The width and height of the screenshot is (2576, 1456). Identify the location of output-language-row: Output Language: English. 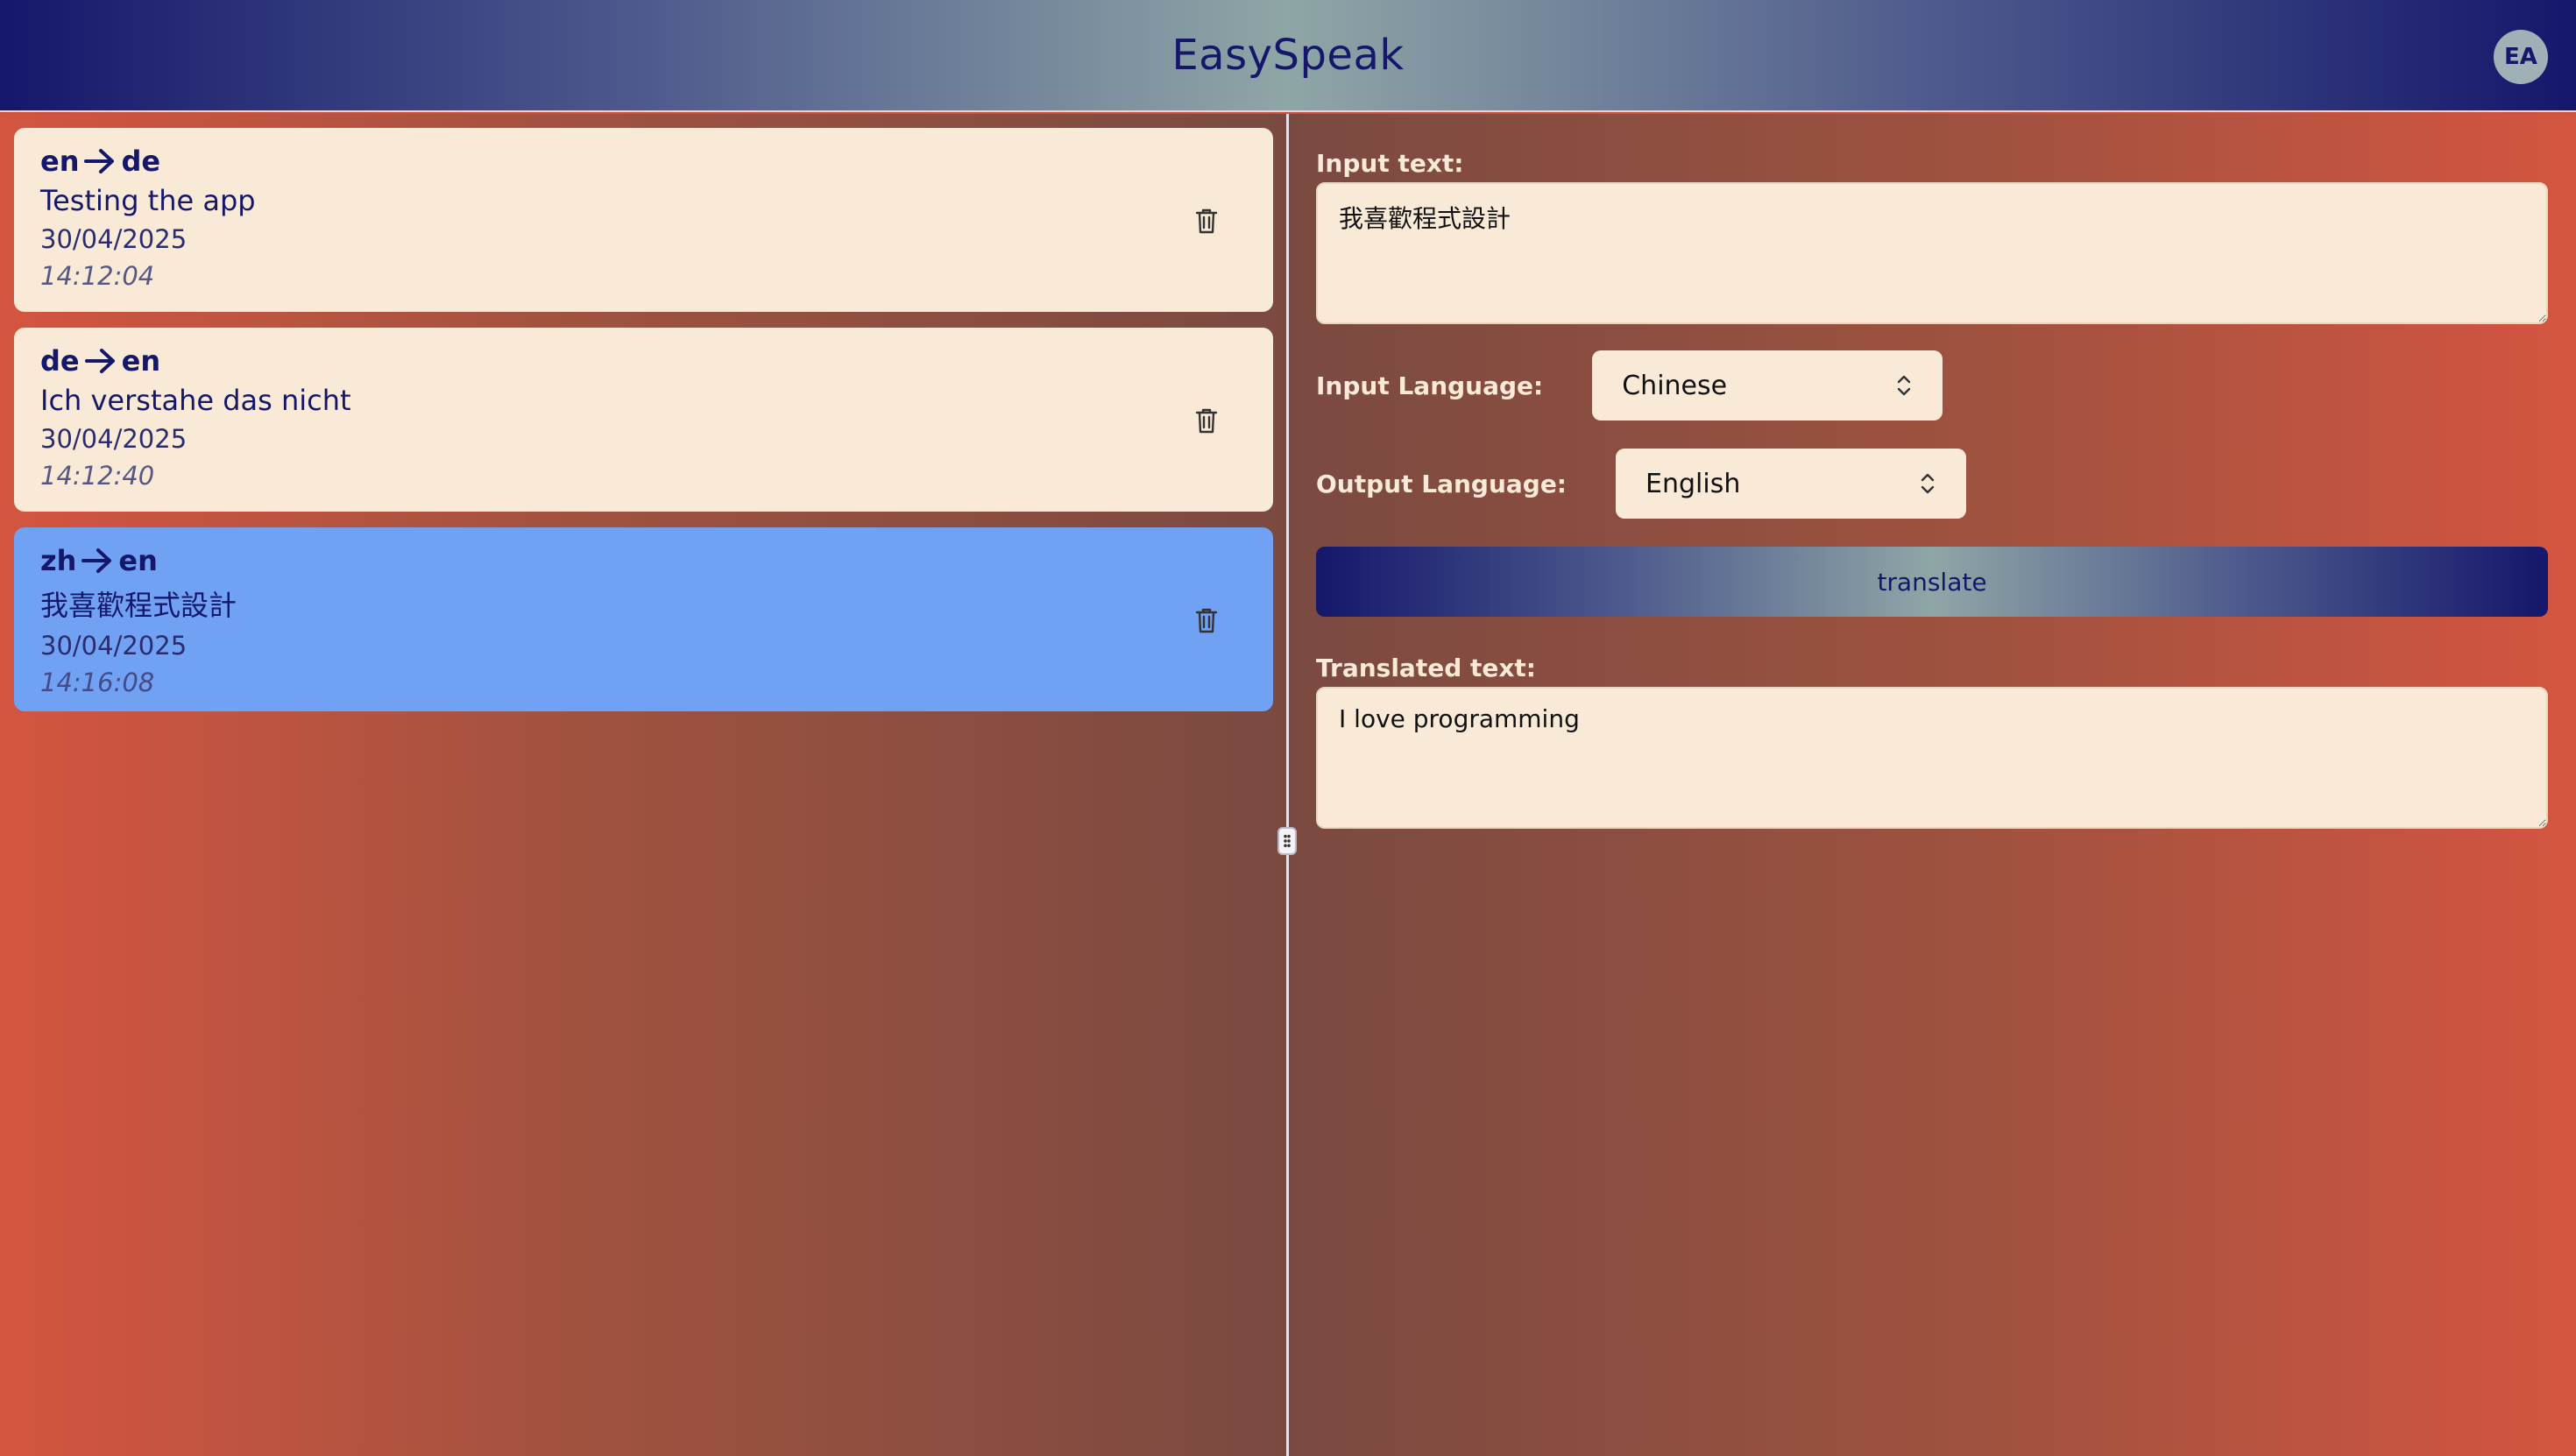
(1641, 484).